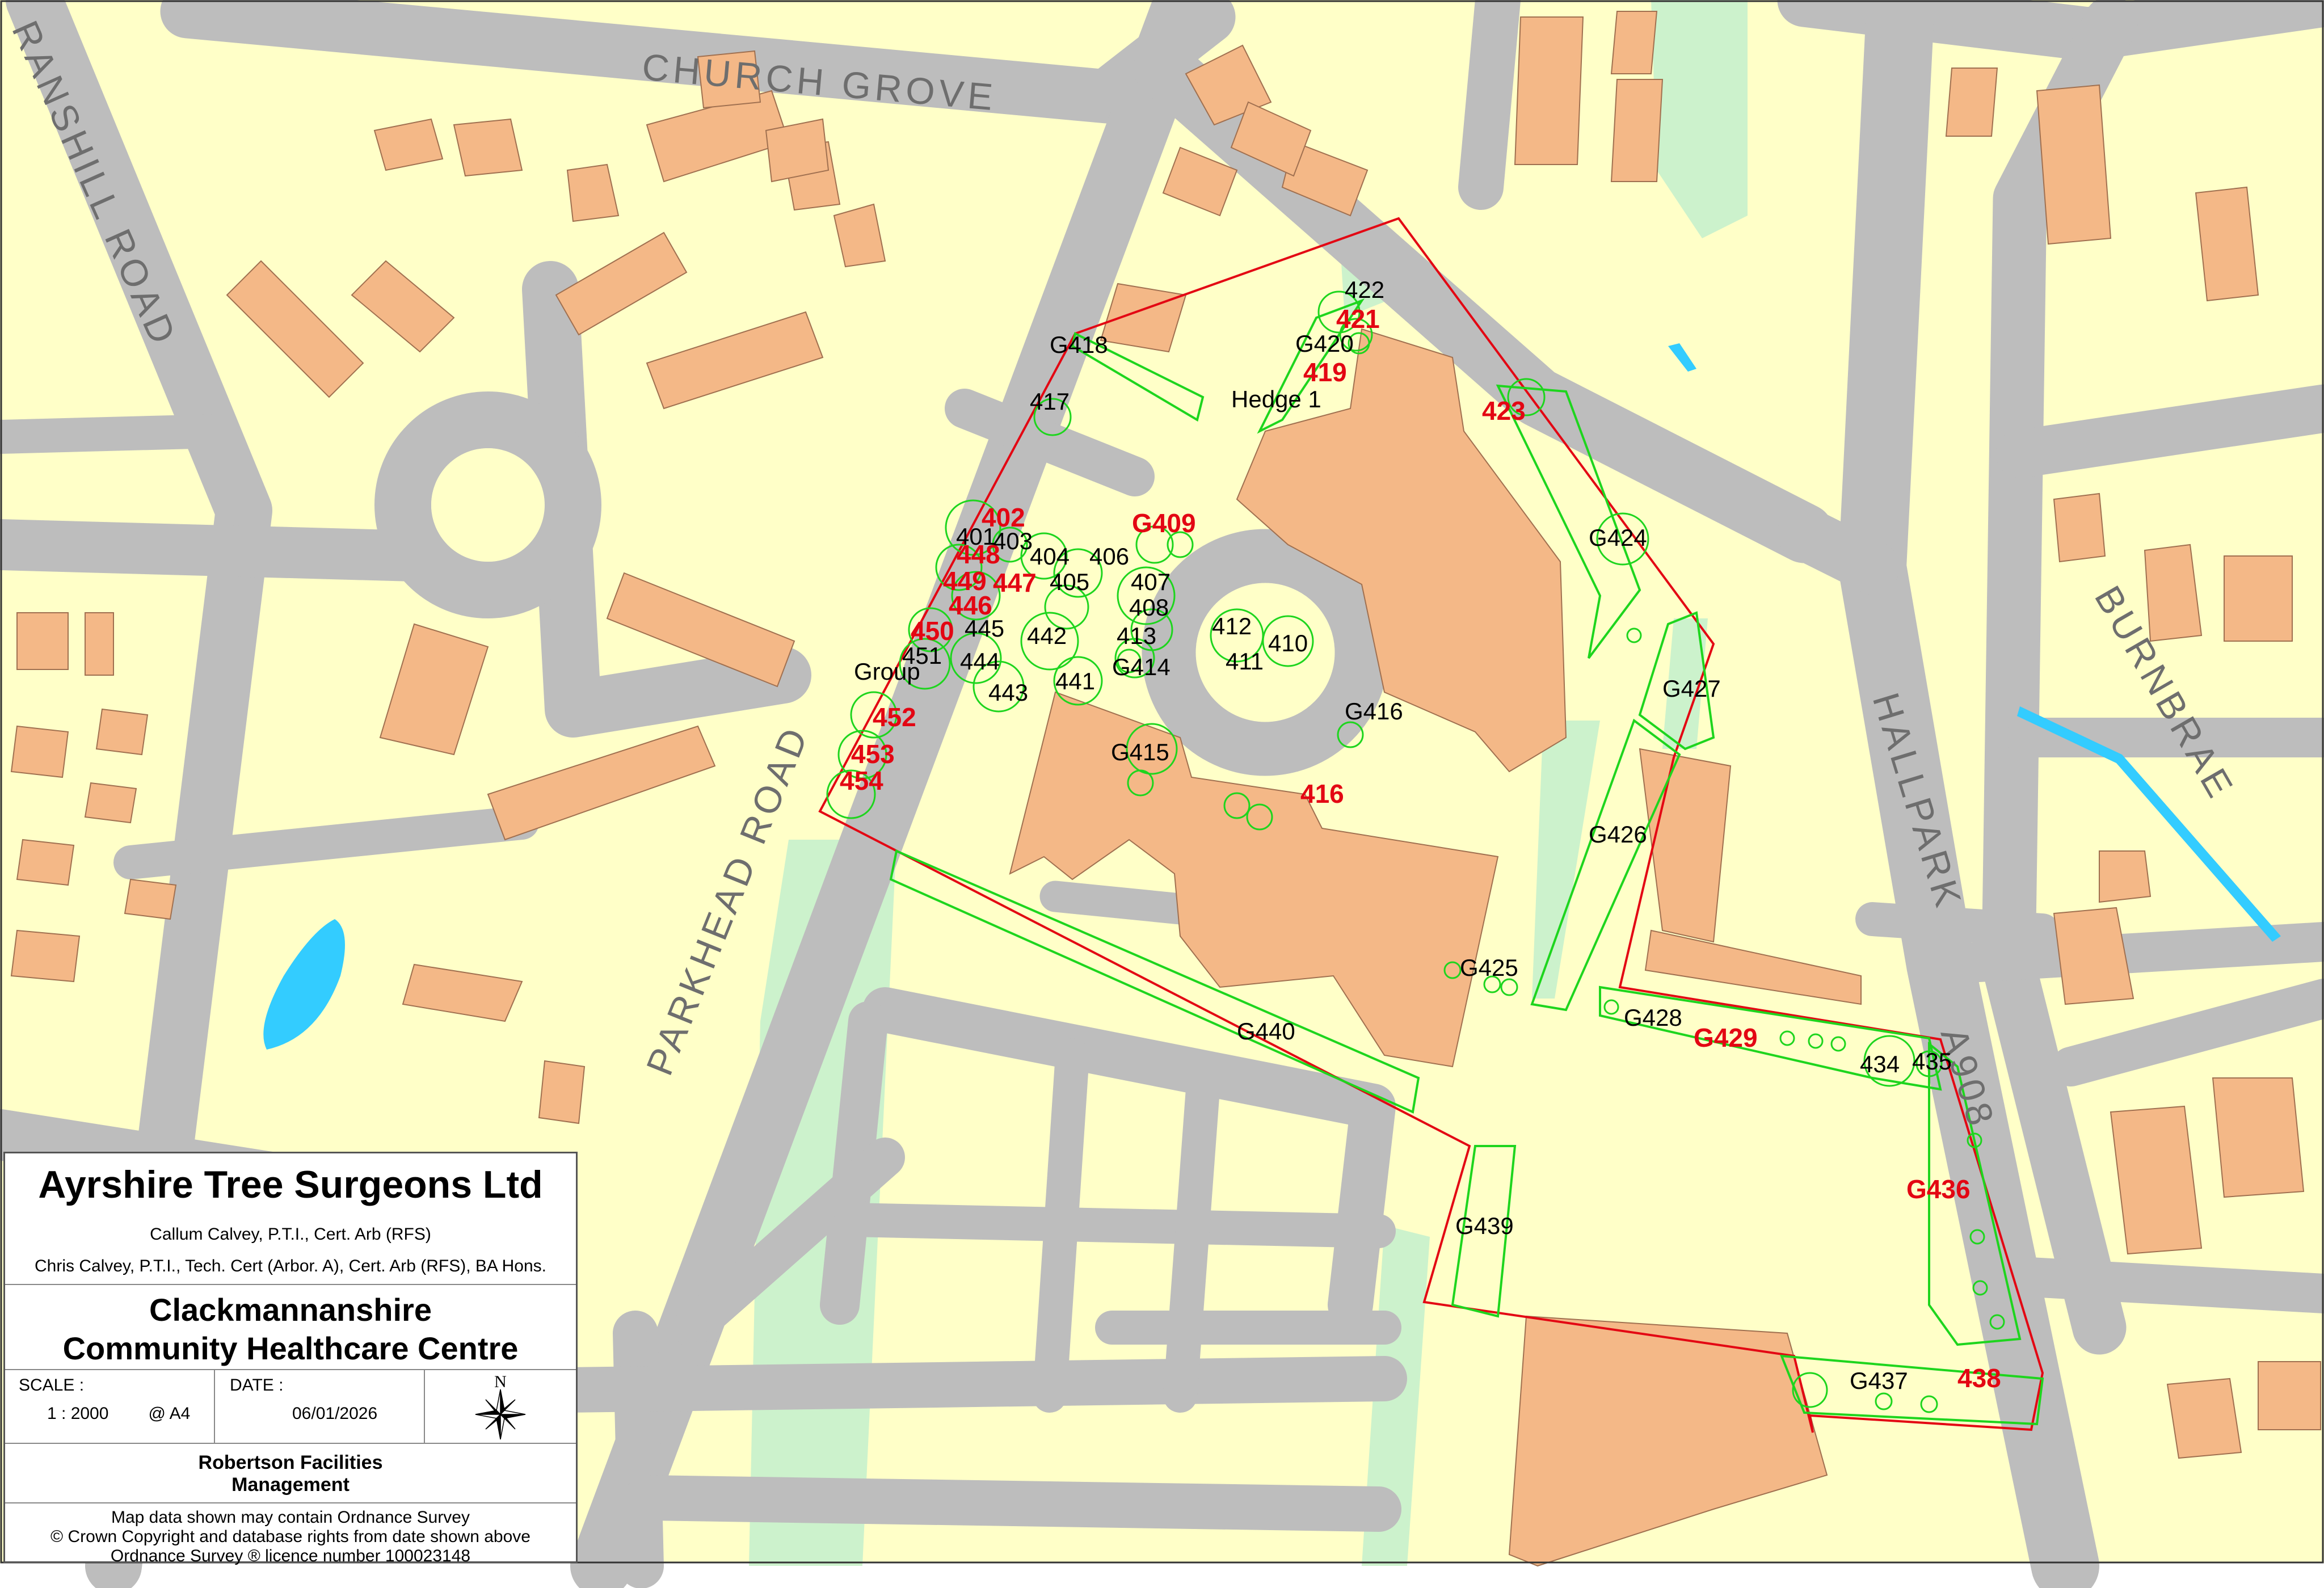 The height and width of the screenshot is (1588, 2324). What do you see at coordinates (1015, 582) in the screenshot?
I see `tree-label-flagged: 447` at bounding box center [1015, 582].